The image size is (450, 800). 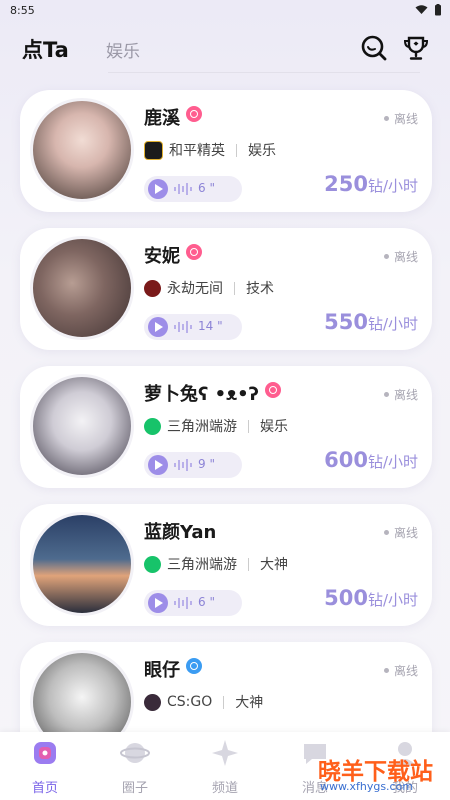 I want to click on top-header: 点Ta 娱乐, so click(x=225, y=48).